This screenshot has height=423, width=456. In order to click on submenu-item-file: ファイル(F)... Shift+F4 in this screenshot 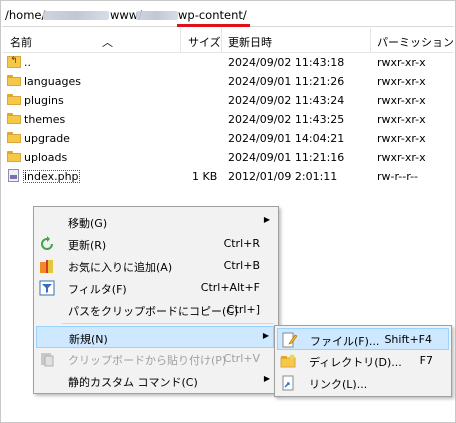, I will do `click(363, 339)`.